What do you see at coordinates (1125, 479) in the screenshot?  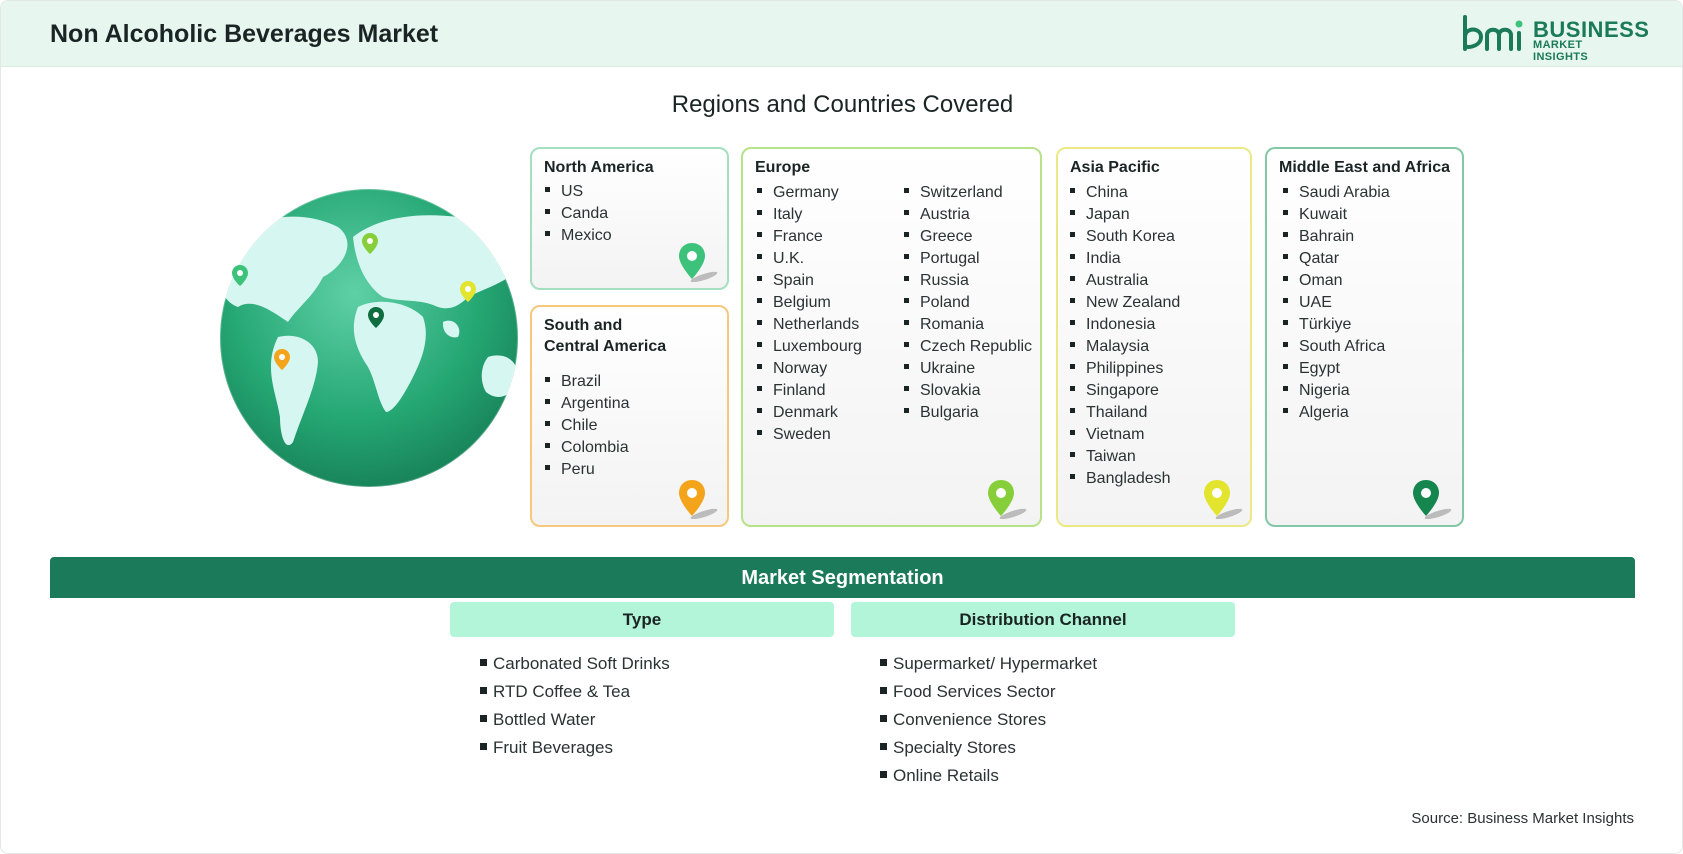 I see `country-item: Bangladesh` at bounding box center [1125, 479].